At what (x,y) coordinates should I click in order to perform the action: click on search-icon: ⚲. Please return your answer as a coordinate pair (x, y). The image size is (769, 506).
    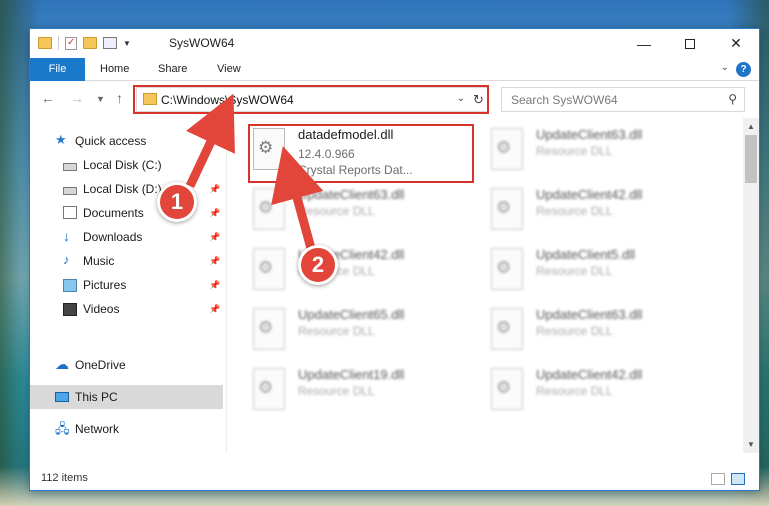
    Looking at the image, I should click on (732, 99).